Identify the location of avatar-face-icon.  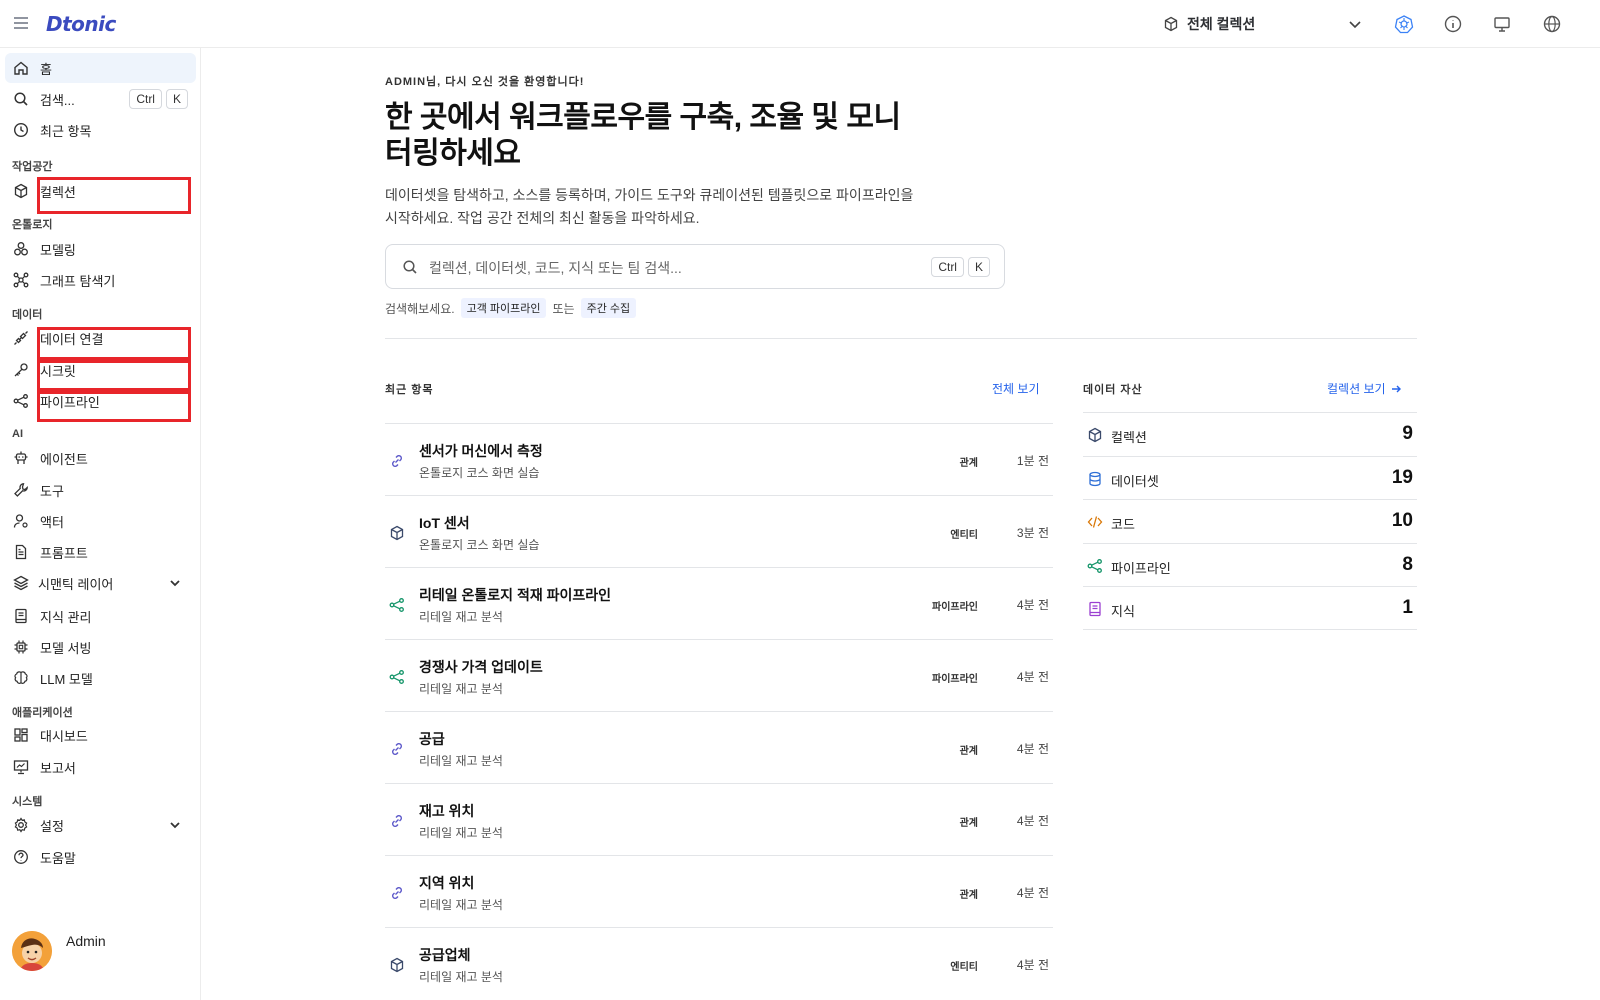
(32, 951).